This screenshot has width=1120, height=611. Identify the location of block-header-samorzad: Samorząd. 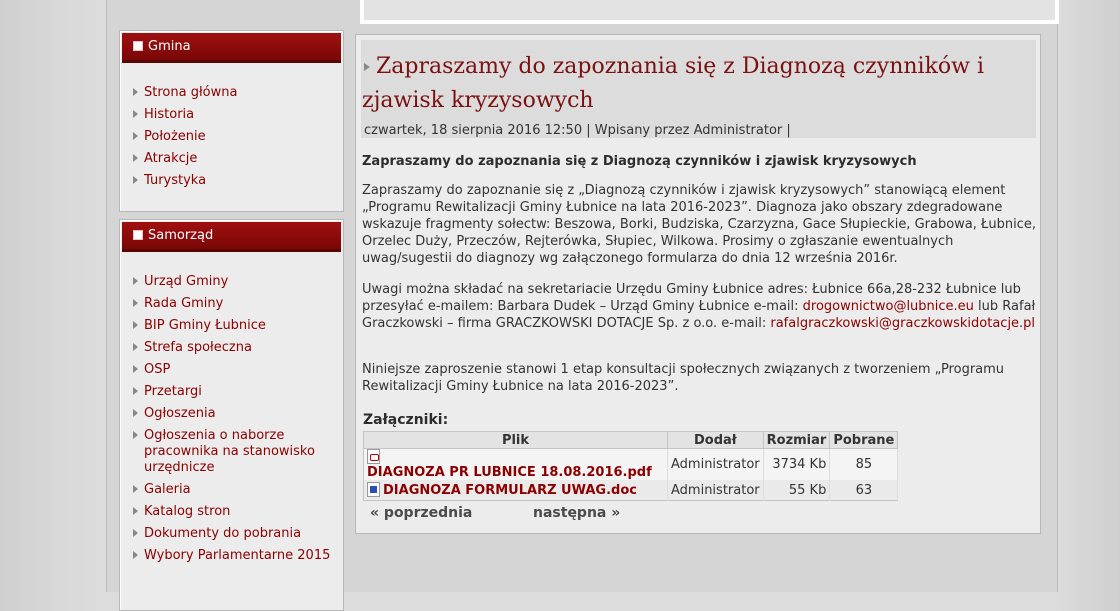
(231, 237).